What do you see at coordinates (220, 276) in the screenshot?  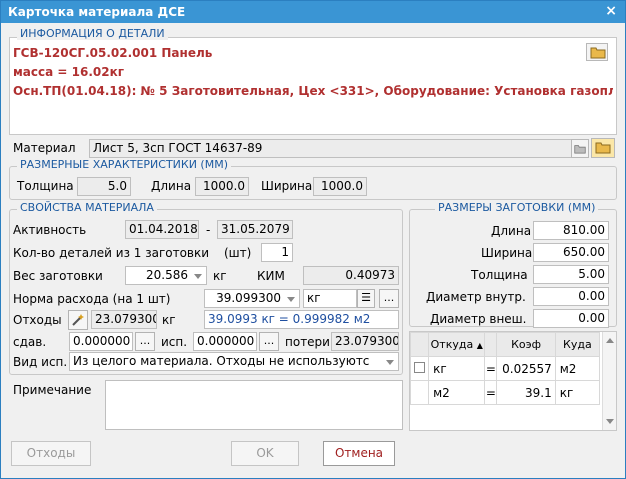 I see `weight-unit: кг` at bounding box center [220, 276].